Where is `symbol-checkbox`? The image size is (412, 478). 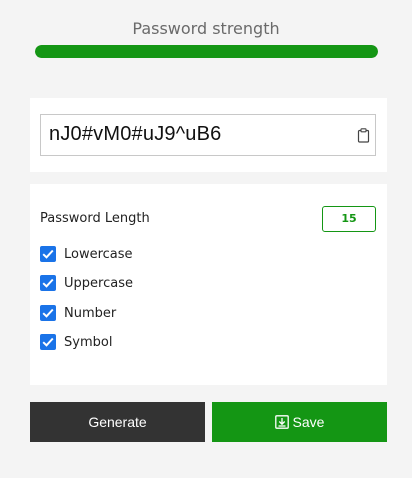
symbol-checkbox is located at coordinates (48, 342).